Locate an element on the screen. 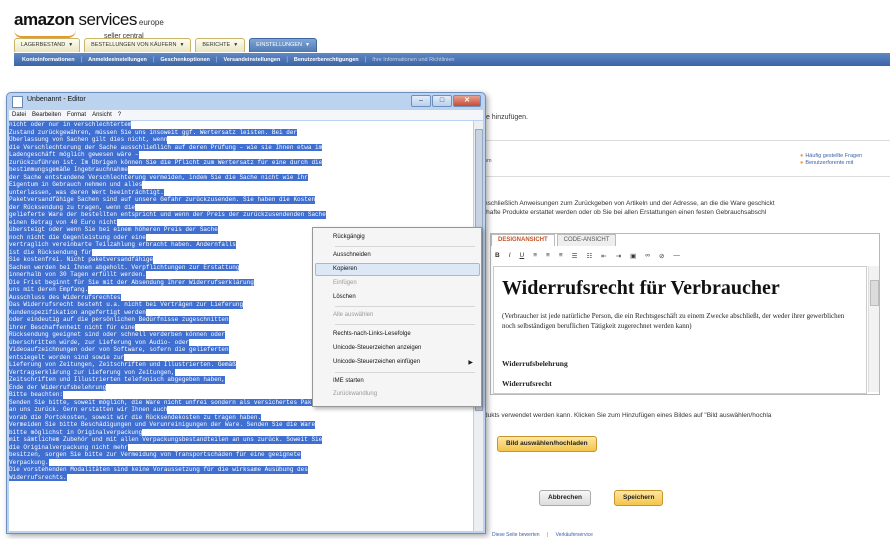  menu-item-delete: Löschen is located at coordinates (344, 297).